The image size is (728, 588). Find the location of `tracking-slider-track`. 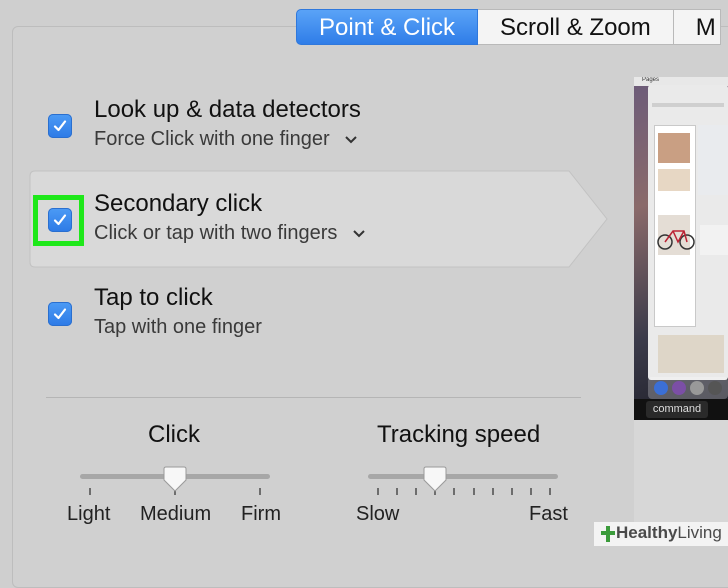

tracking-slider-track is located at coordinates (463, 476).